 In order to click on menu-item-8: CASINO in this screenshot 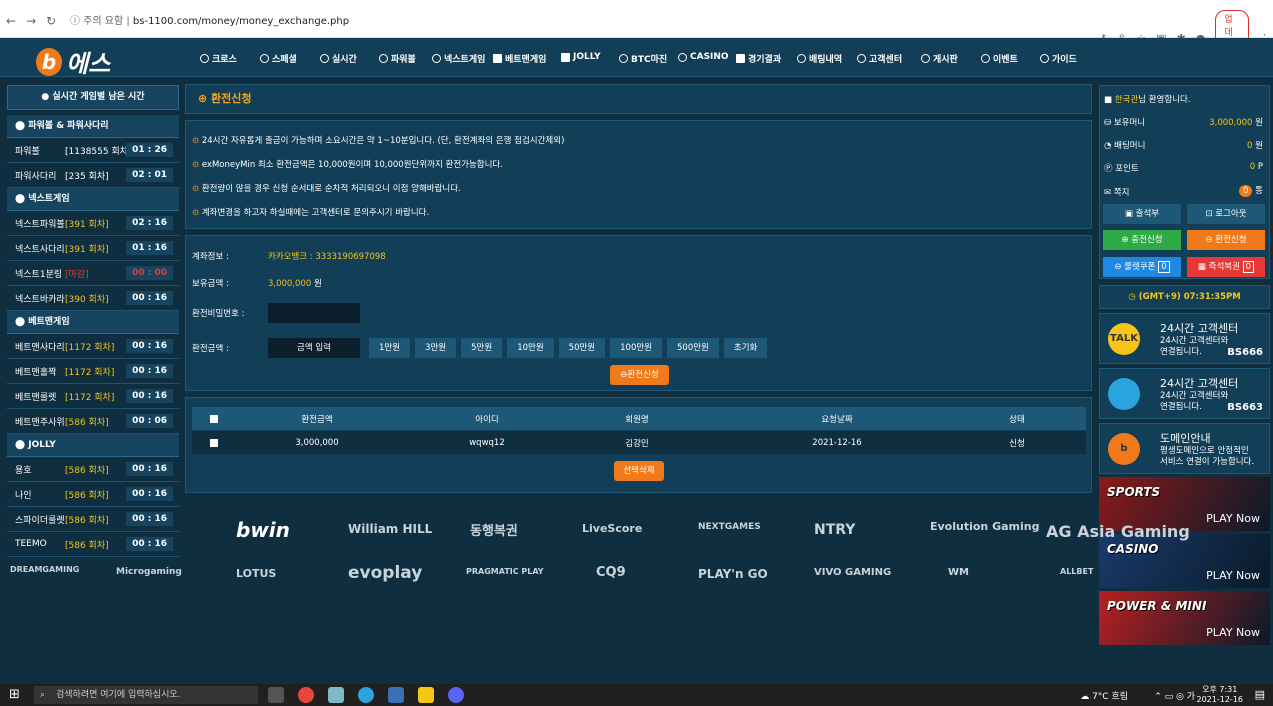, I will do `click(703, 57)`.